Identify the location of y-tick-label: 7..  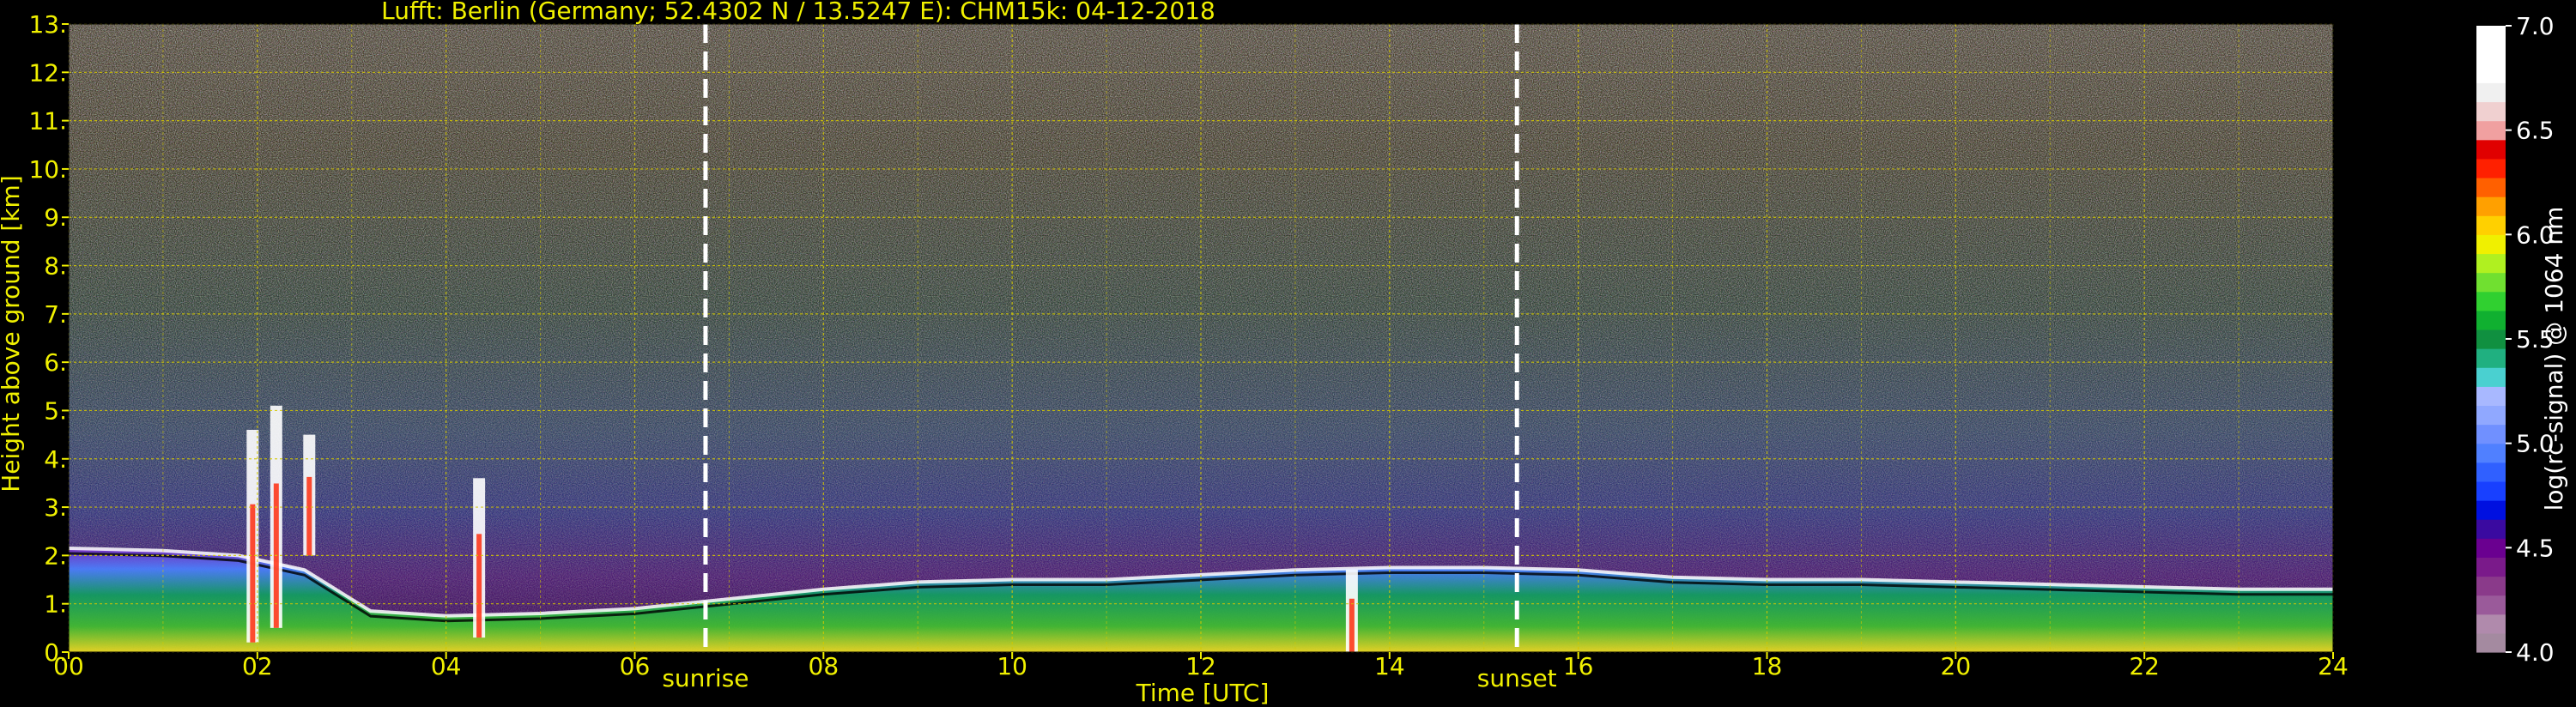
(55, 314).